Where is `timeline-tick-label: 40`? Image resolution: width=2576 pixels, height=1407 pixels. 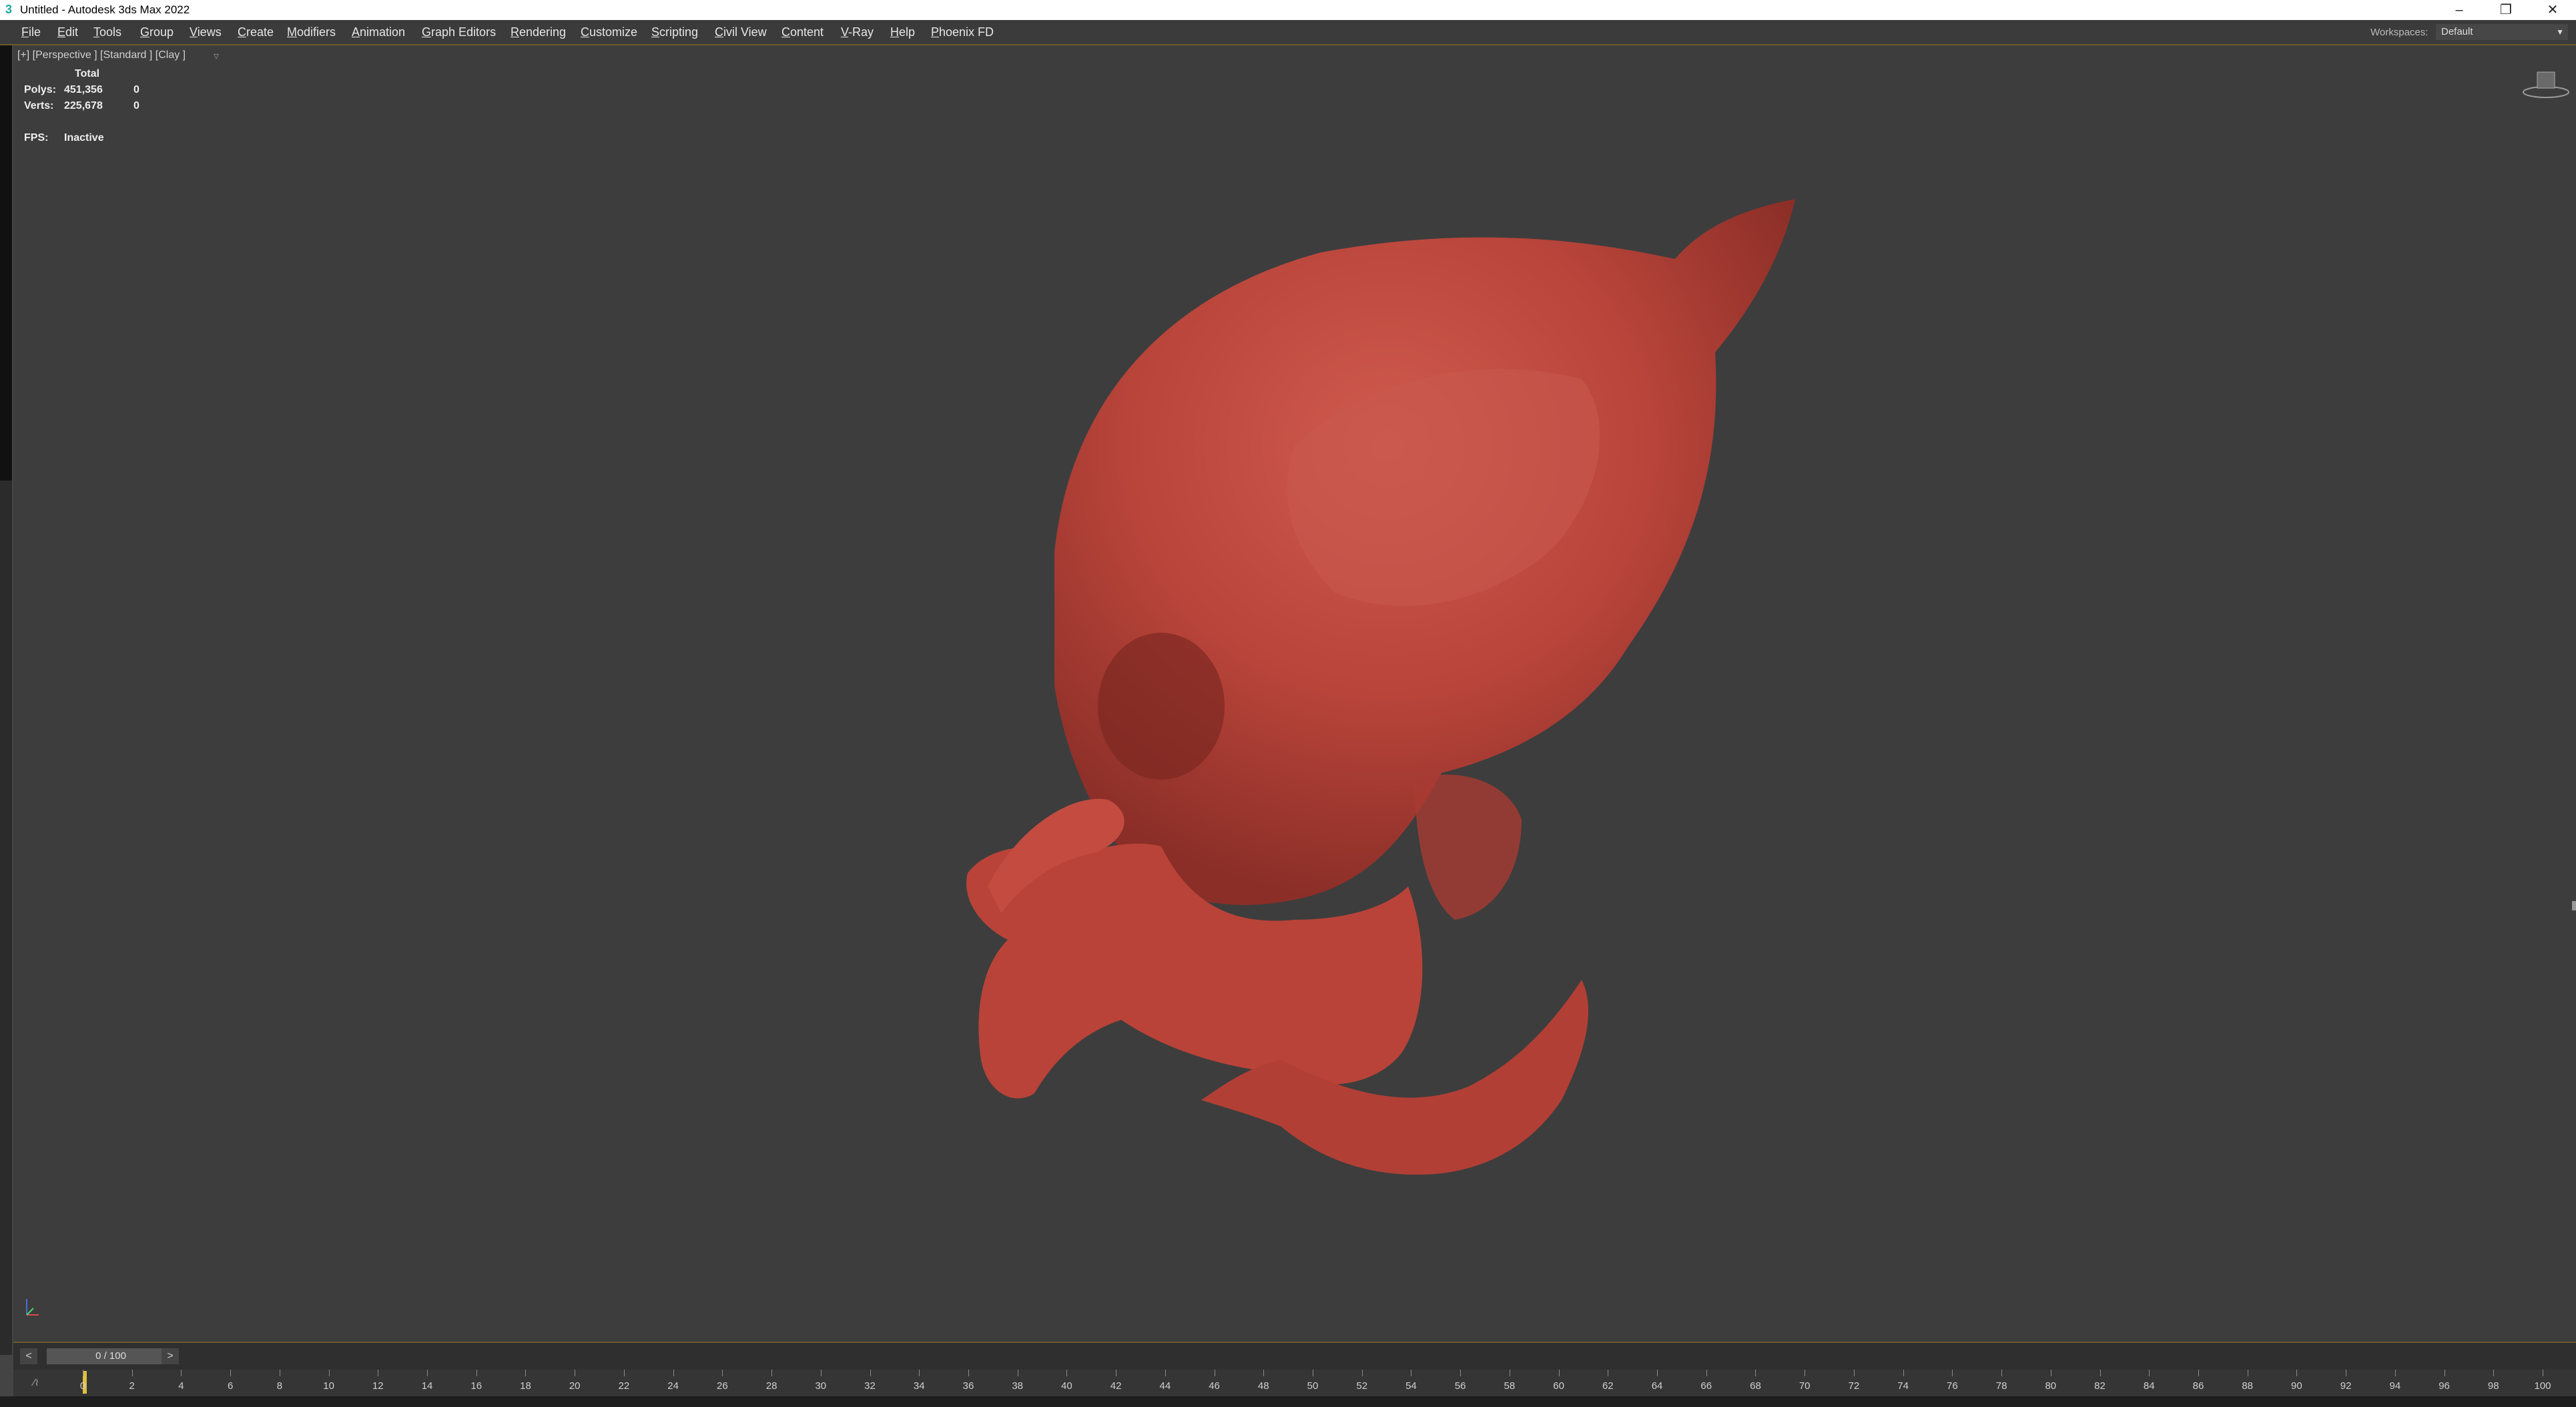
timeline-tick-label: 40 is located at coordinates (1066, 1386).